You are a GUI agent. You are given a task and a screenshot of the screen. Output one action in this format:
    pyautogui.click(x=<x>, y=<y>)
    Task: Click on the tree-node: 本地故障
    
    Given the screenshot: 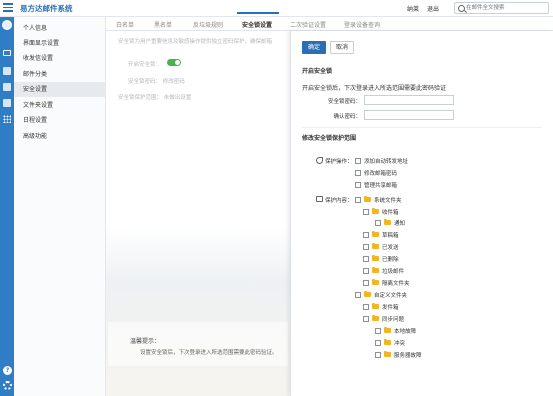 What is the action you would take?
    pyautogui.click(x=395, y=330)
    